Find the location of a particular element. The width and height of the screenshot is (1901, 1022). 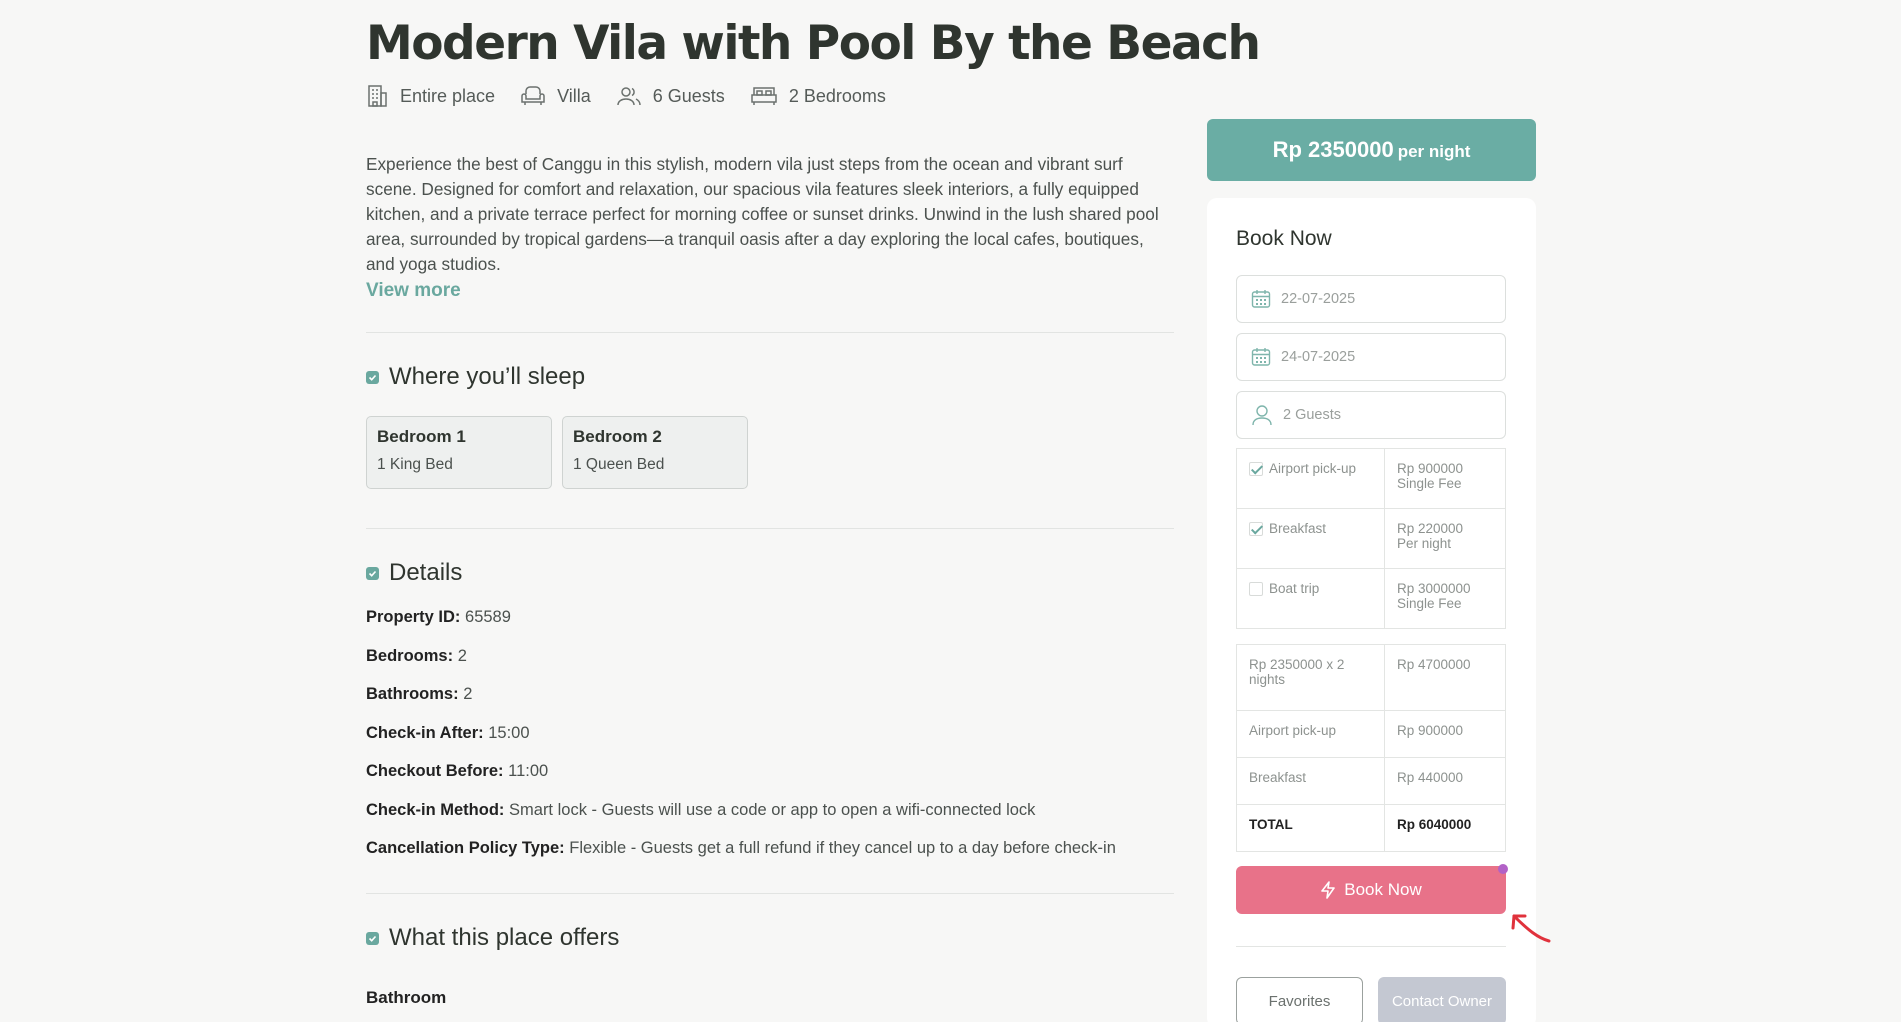

detail-row: Property ID: 65589 is located at coordinates (438, 617).